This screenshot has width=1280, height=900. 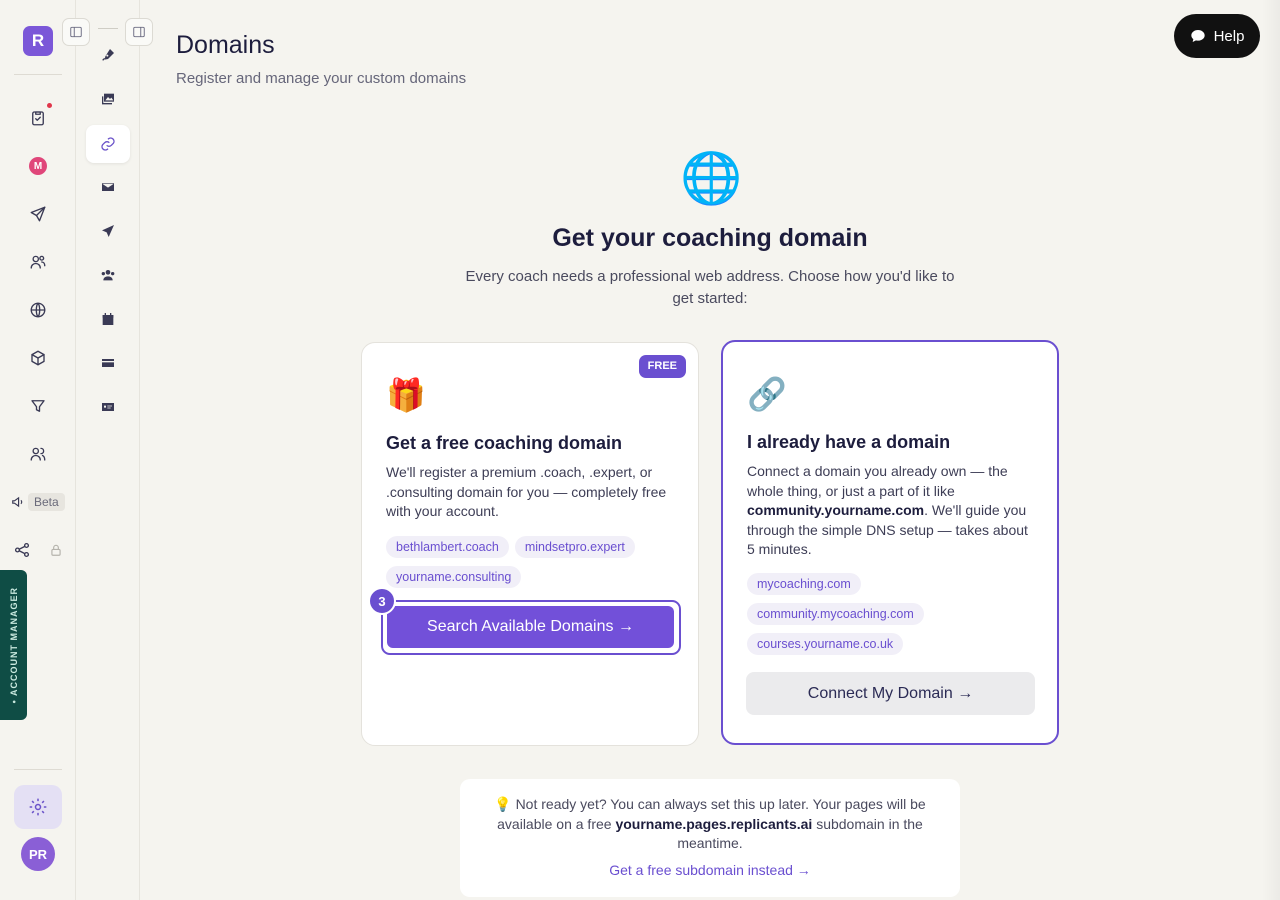 What do you see at coordinates (382, 601) in the screenshot?
I see `step-number-badge: 3` at bounding box center [382, 601].